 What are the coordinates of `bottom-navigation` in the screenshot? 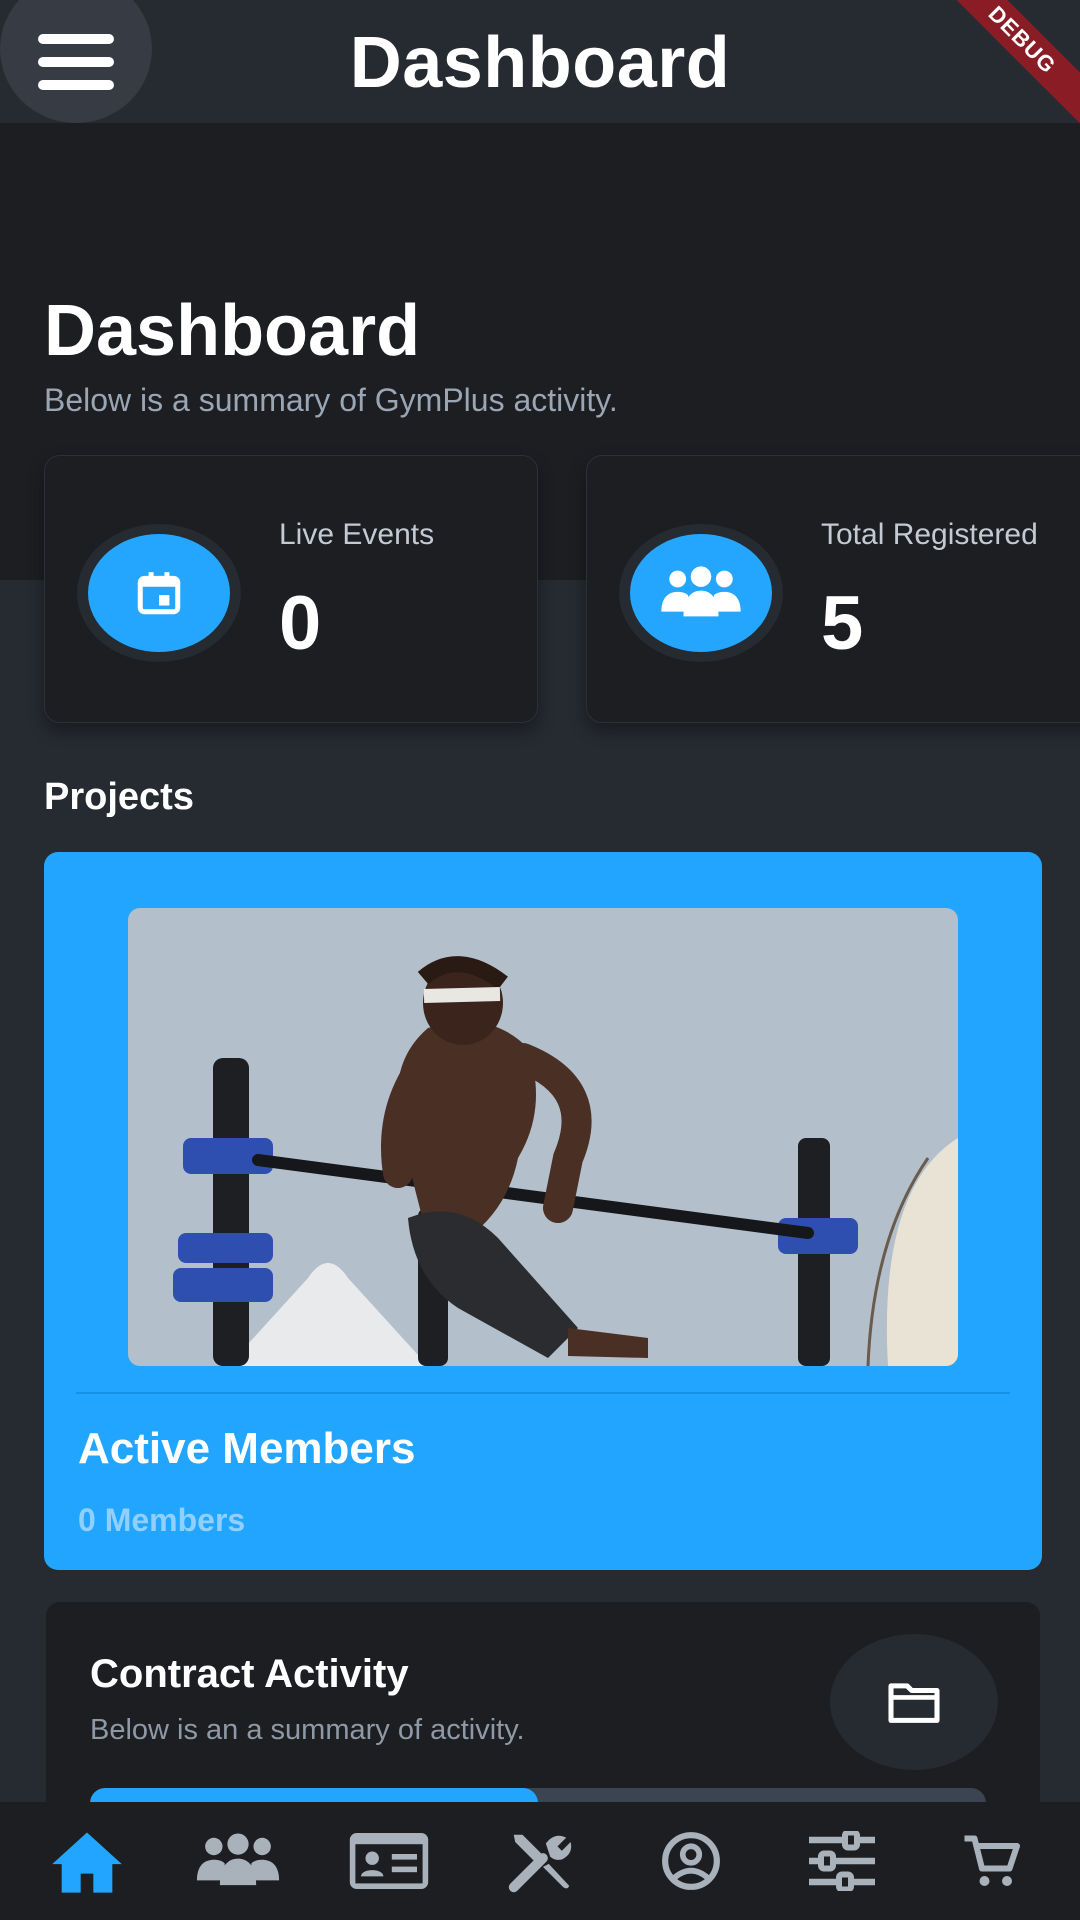 It's located at (540, 1861).